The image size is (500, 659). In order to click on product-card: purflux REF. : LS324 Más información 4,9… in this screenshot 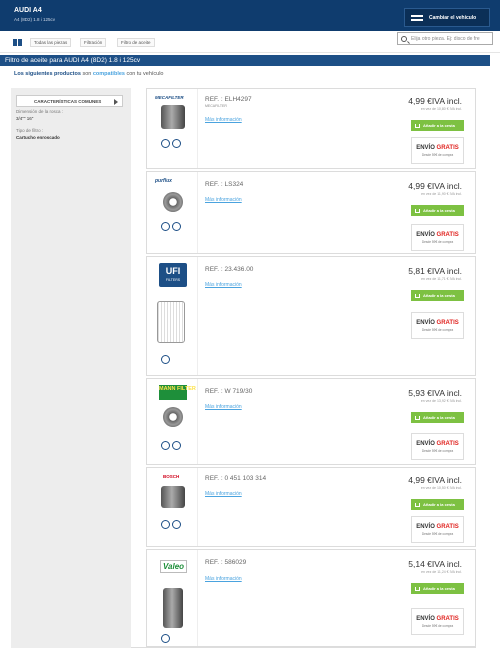, I will do `click(311, 212)`.